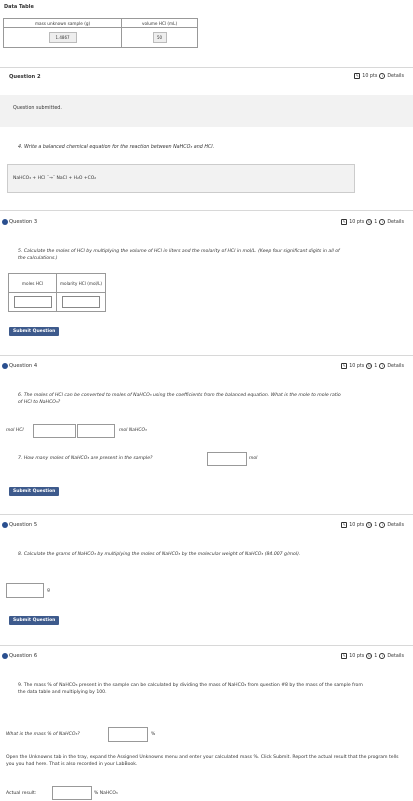  What do you see at coordinates (357, 656) in the screenshot?
I see `question-6-points: 10 pts` at bounding box center [357, 656].